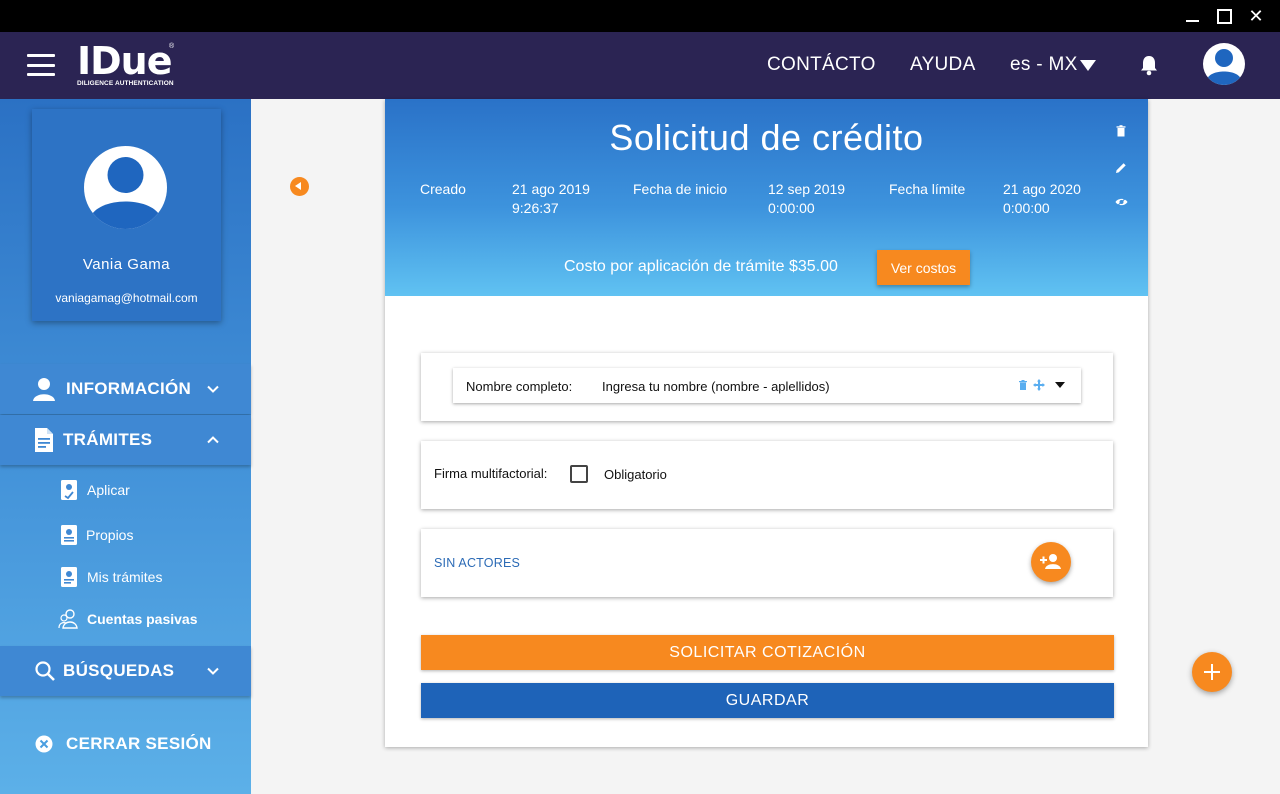  I want to click on sin-actores-text: SIN ACTORES, so click(477, 563).